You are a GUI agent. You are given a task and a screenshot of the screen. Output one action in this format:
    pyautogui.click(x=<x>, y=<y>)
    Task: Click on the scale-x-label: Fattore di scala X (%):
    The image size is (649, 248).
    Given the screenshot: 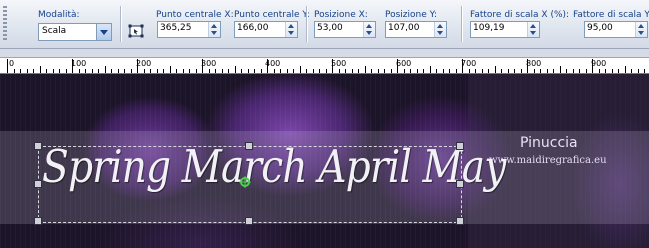 What is the action you would take?
    pyautogui.click(x=520, y=15)
    